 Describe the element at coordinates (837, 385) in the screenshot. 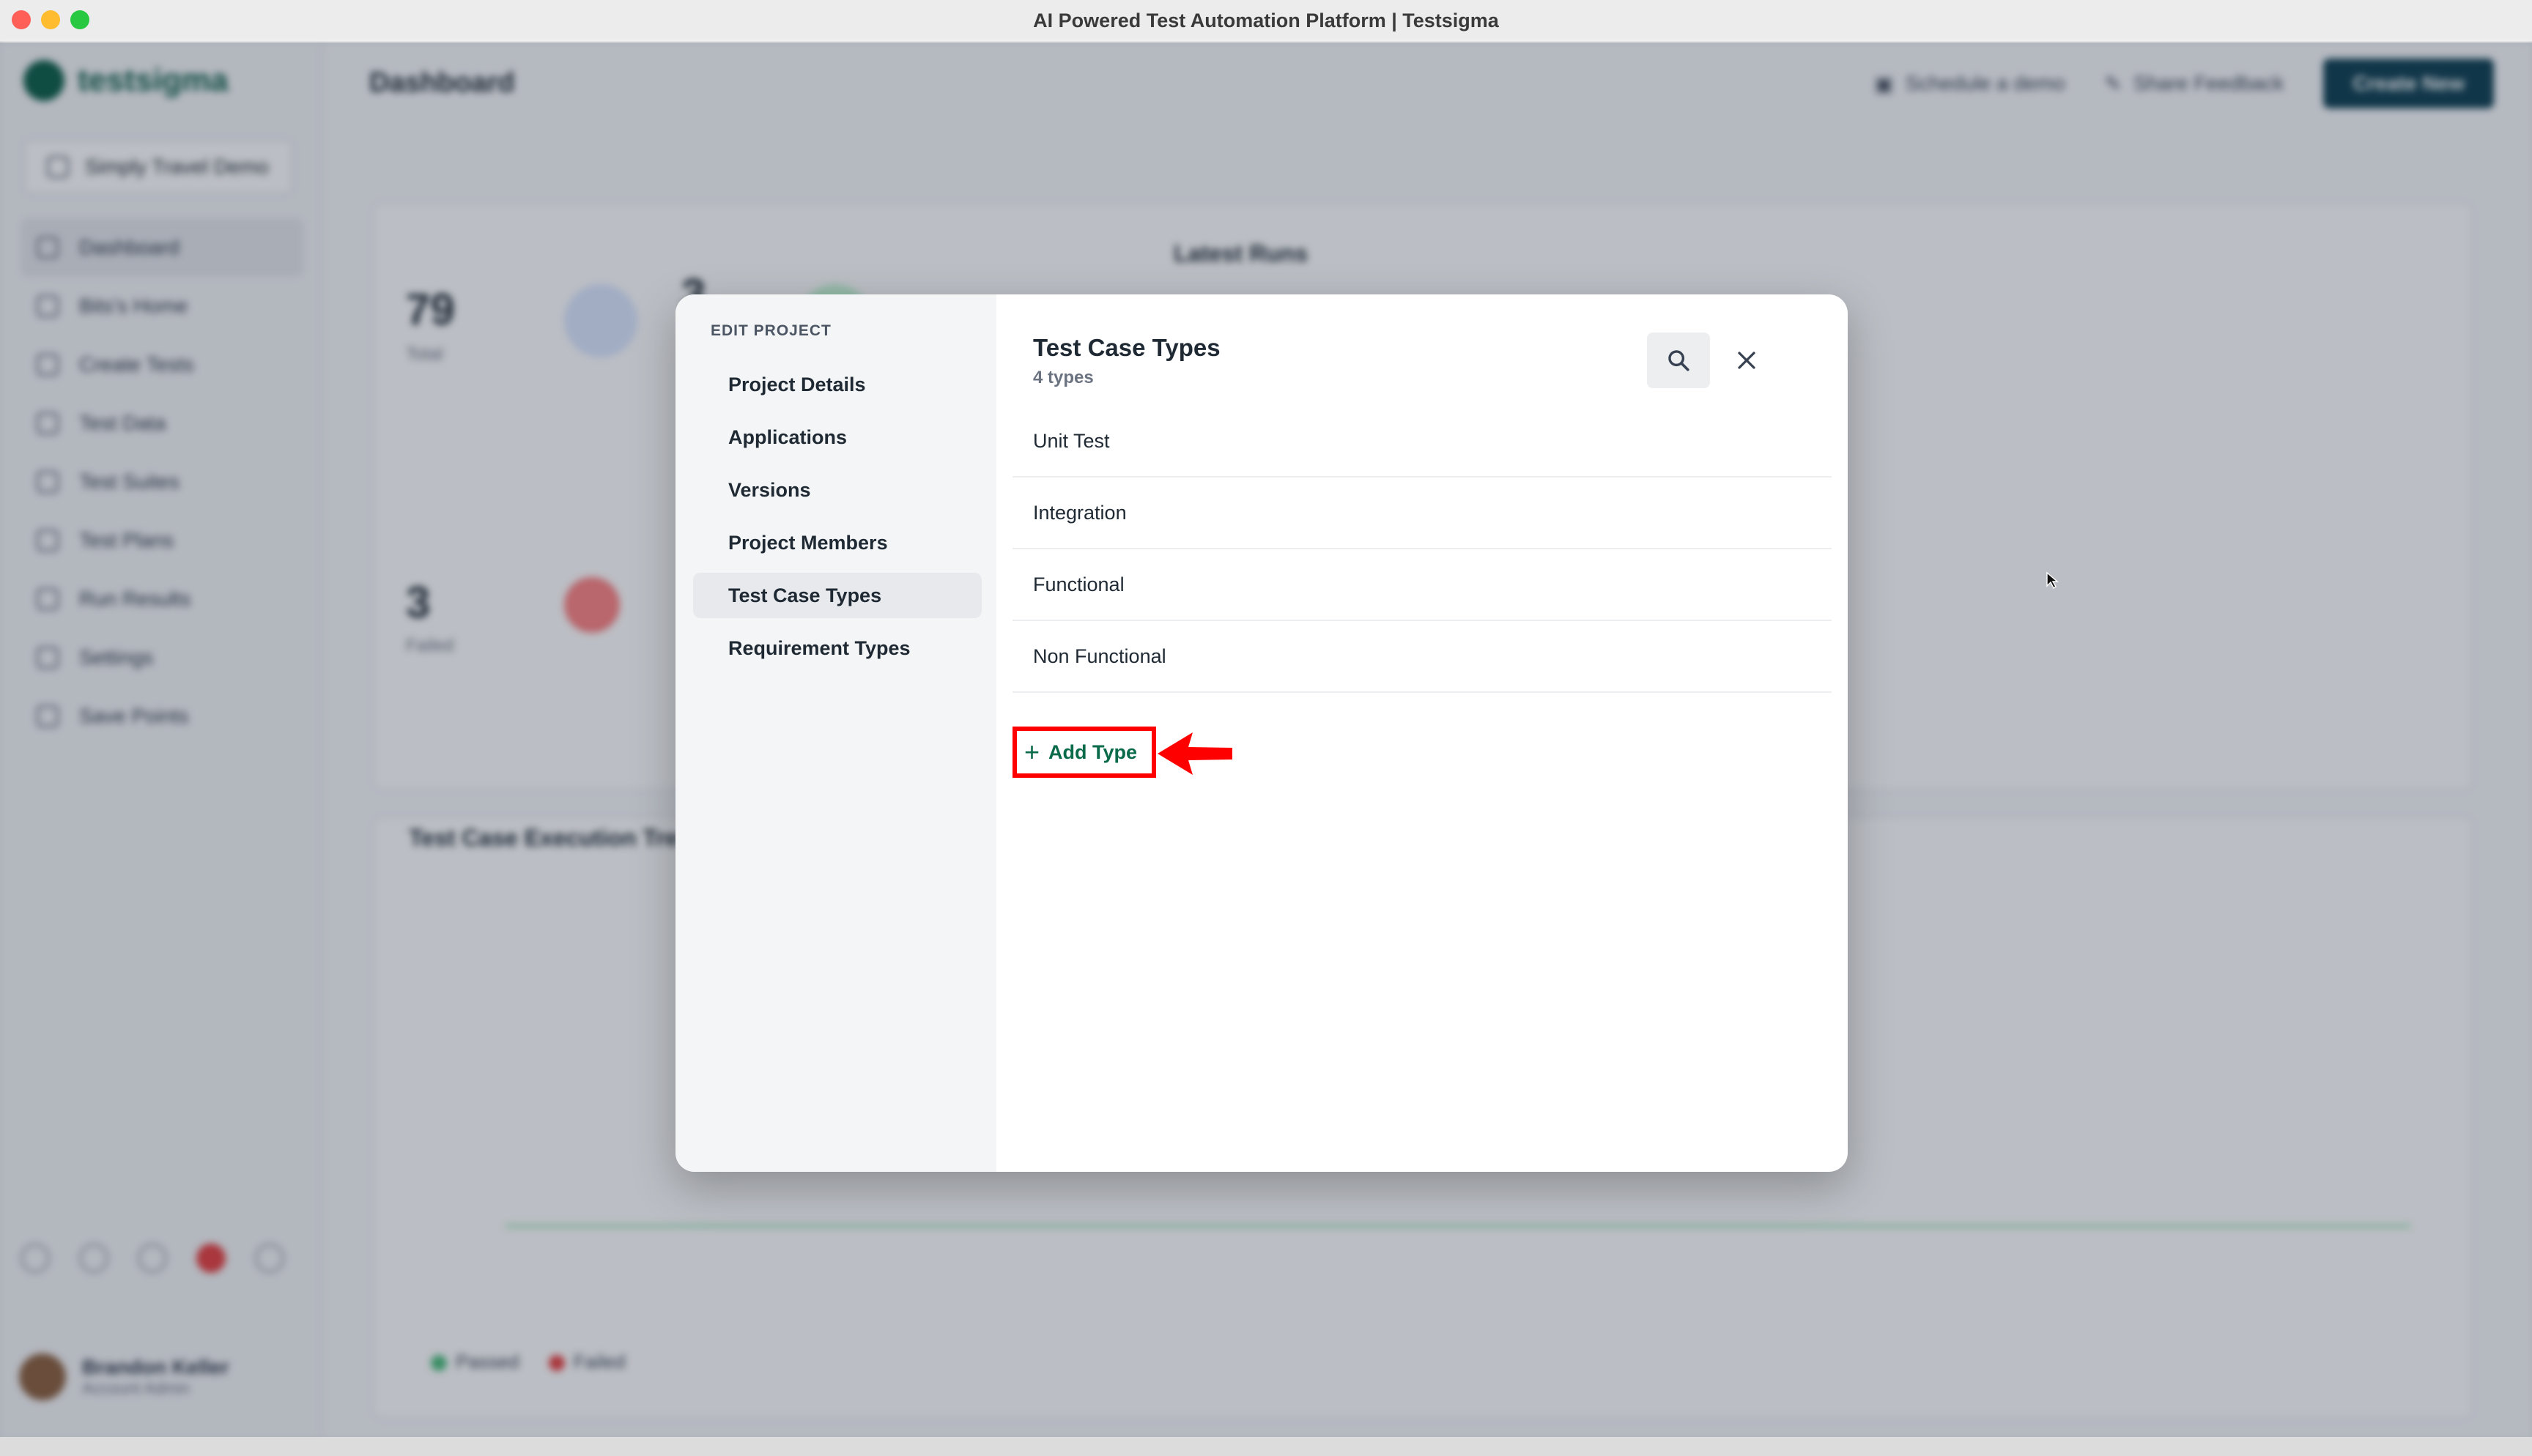

I see `modal-nav-project-details: Project Details` at that location.